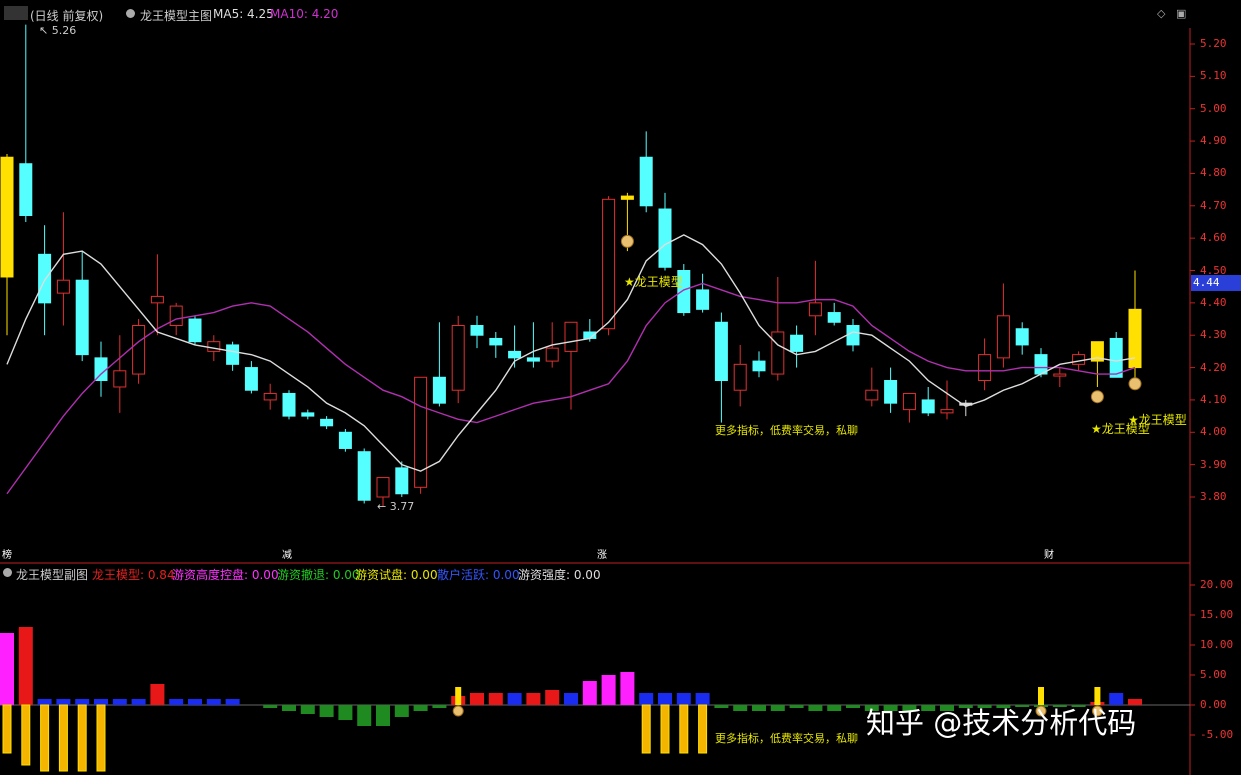 The height and width of the screenshot is (775, 1241). I want to click on y-tick-label: 5.10, so click(1213, 76).